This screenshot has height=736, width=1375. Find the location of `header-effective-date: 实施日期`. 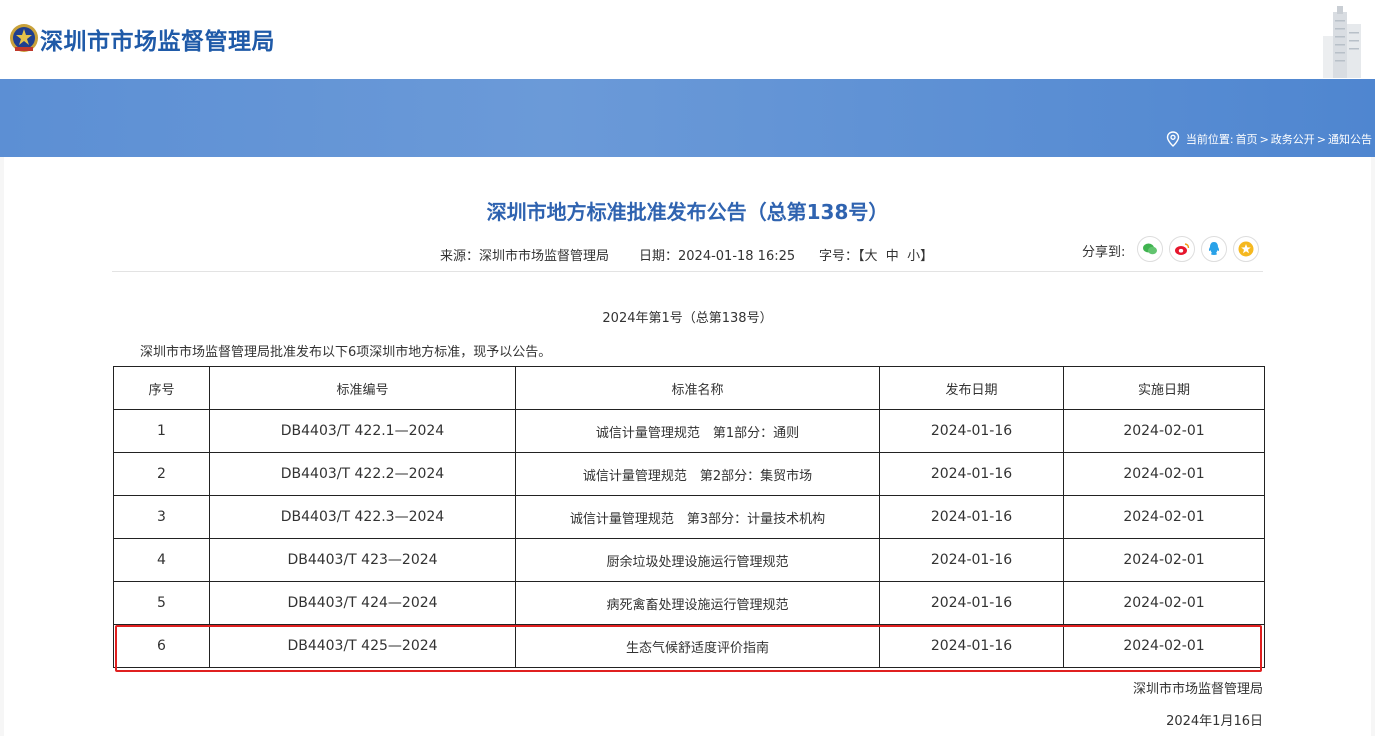

header-effective-date: 实施日期 is located at coordinates (1164, 388).